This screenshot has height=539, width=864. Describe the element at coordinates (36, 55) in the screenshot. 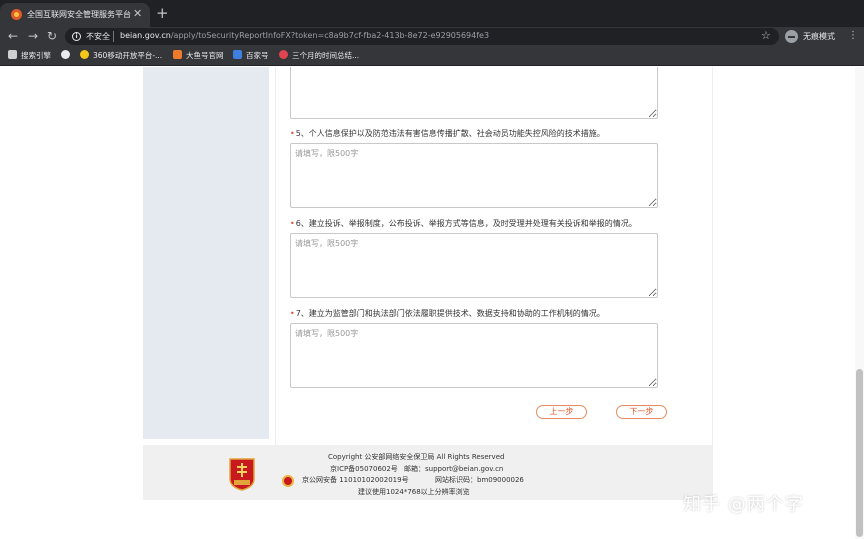

I see `bookmark-label: 搜索引擎` at that location.